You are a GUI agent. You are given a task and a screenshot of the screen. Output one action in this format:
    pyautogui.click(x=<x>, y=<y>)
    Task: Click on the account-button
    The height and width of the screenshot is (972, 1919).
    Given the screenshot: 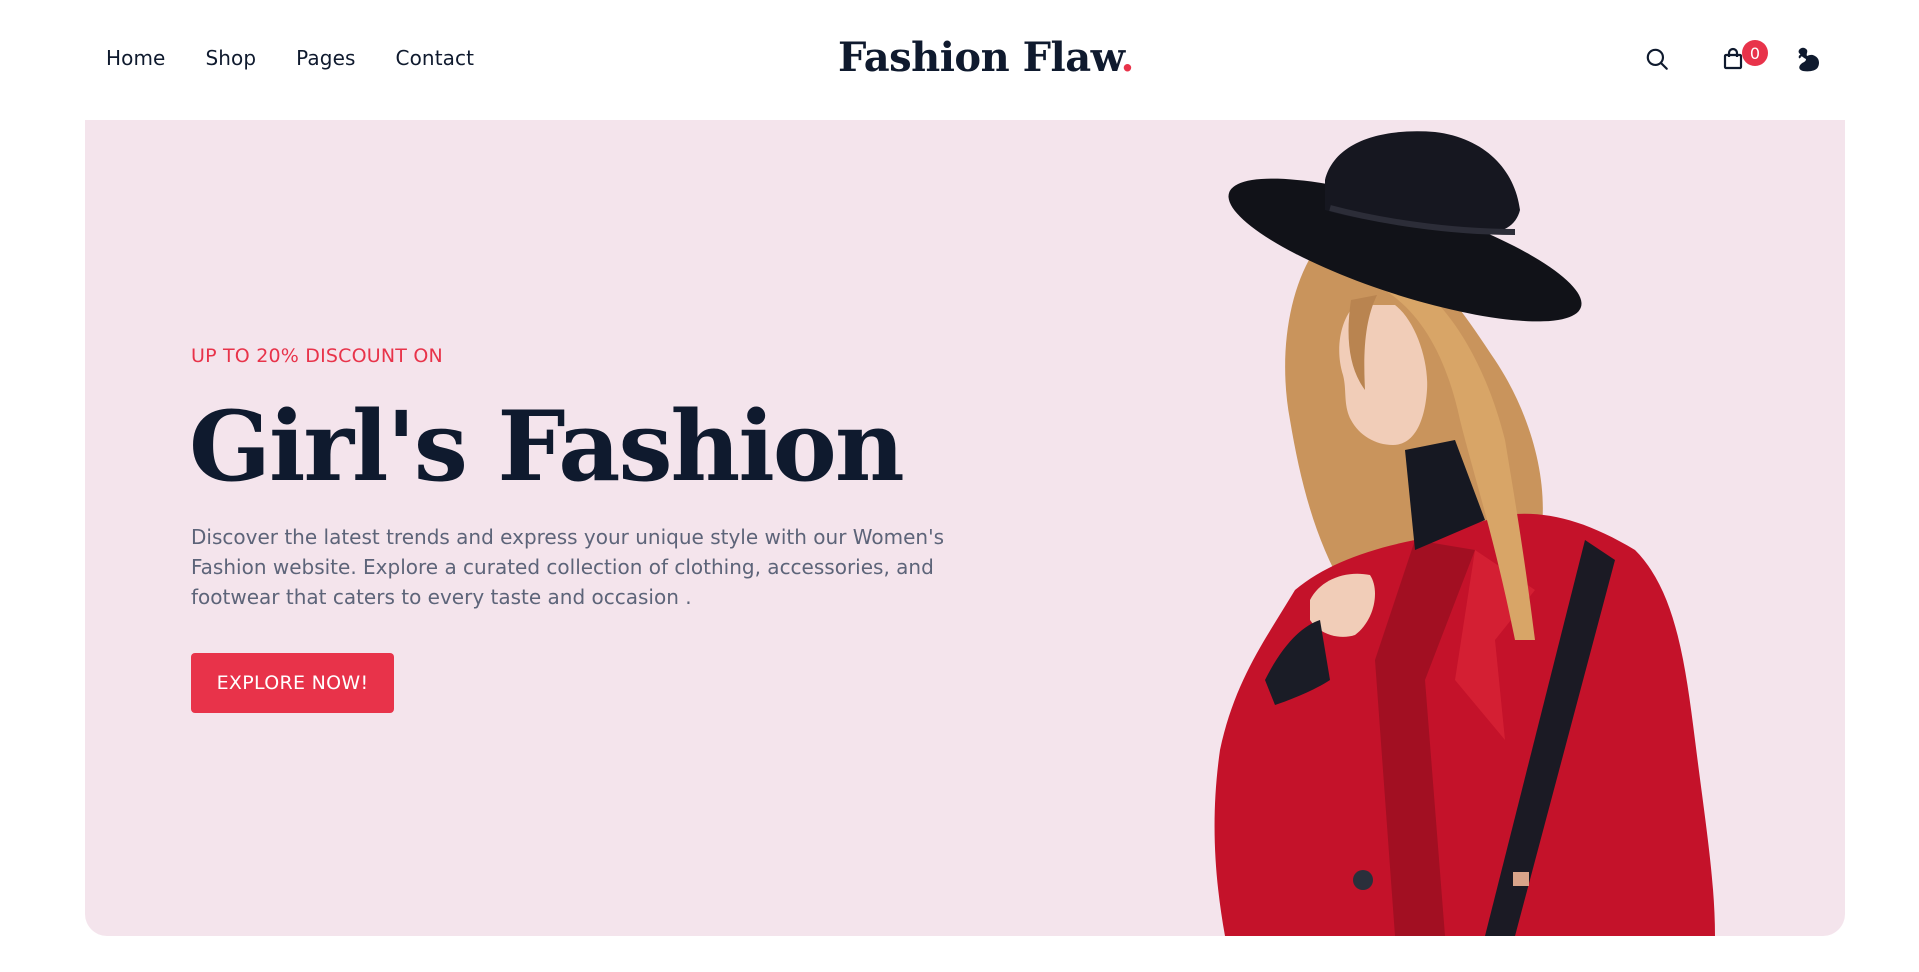 What is the action you would take?
    pyautogui.click(x=1809, y=59)
    